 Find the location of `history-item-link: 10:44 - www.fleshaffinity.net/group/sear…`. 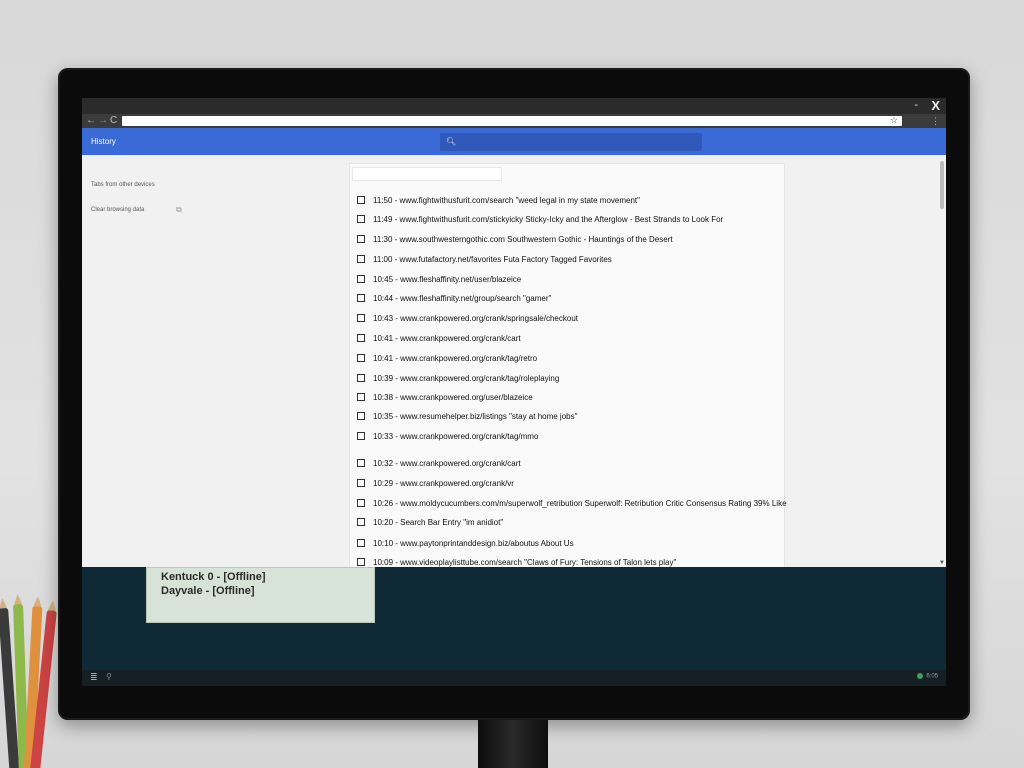

history-item-link: 10:44 - www.fleshaffinity.net/group/sear… is located at coordinates (462, 298).